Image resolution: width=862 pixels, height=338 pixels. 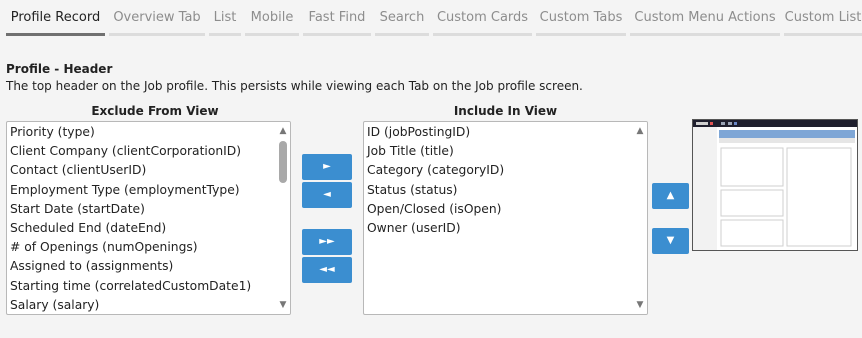 What do you see at coordinates (141, 228) in the screenshot?
I see `exclude-item: Scheduled End (dateEnd)` at bounding box center [141, 228].